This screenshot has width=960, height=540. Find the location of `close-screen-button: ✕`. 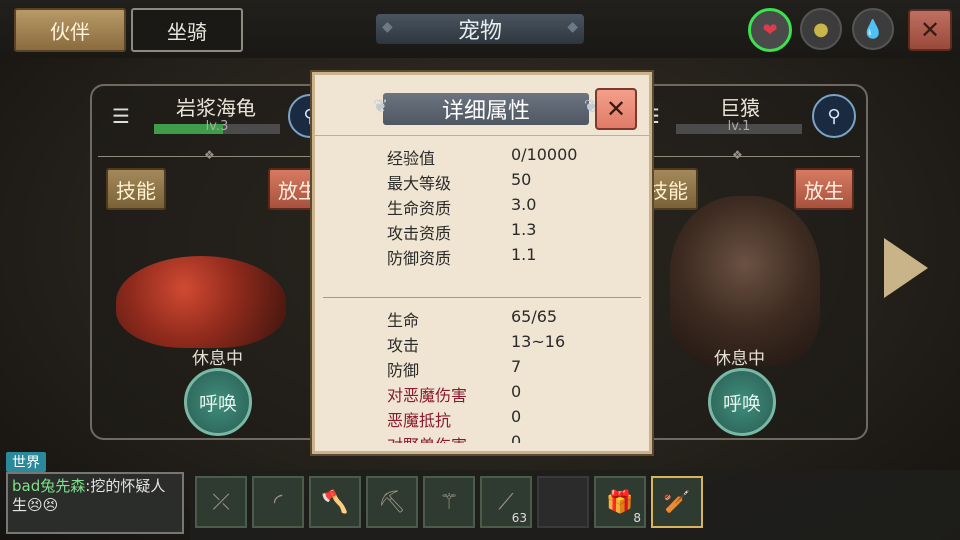

close-screen-button: ✕ is located at coordinates (930, 30).